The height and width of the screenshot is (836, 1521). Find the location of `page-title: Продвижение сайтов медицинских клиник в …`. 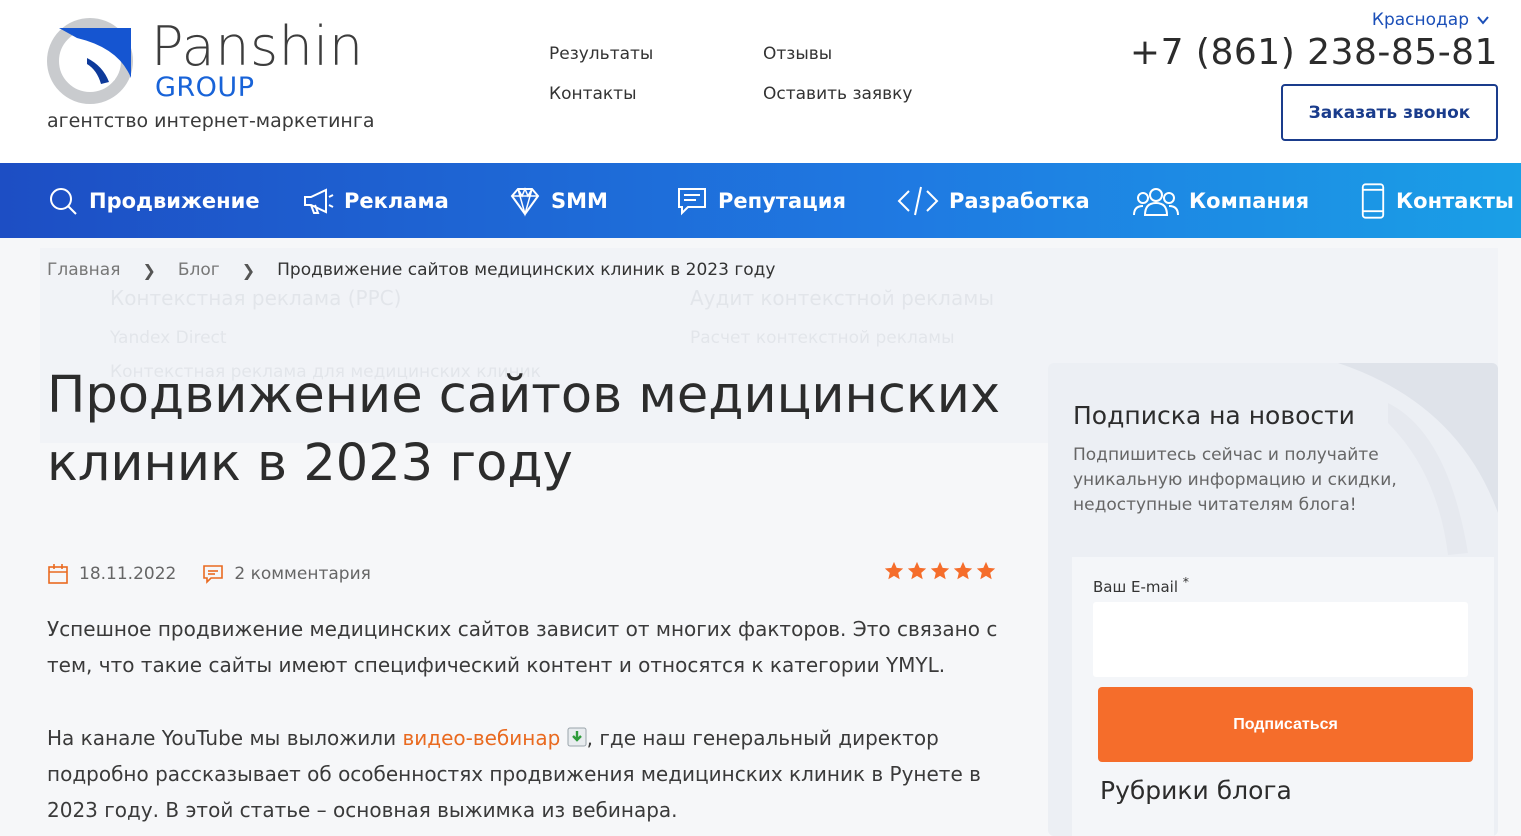

page-title: Продвижение сайтов медицинских клиник в … is located at coordinates (524, 429).